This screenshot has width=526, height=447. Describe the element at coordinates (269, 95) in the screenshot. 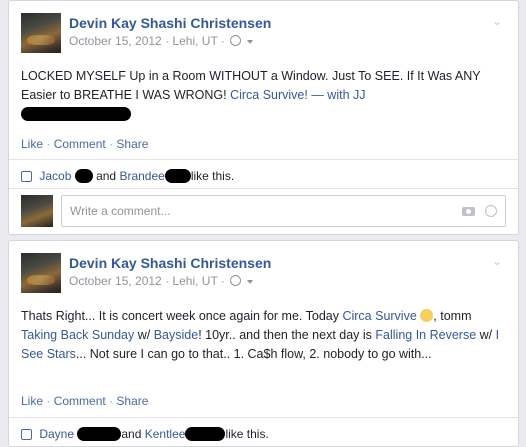

I see `tagged-link: Circa Survive!` at that location.